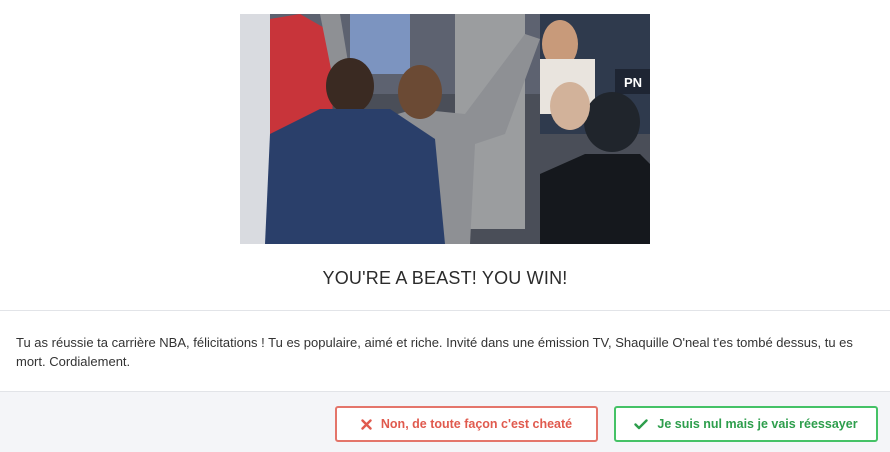 The image size is (890, 452). What do you see at coordinates (476, 424) in the screenshot?
I see `cheated-button-label: Non, de toute façon c'est cheaté` at bounding box center [476, 424].